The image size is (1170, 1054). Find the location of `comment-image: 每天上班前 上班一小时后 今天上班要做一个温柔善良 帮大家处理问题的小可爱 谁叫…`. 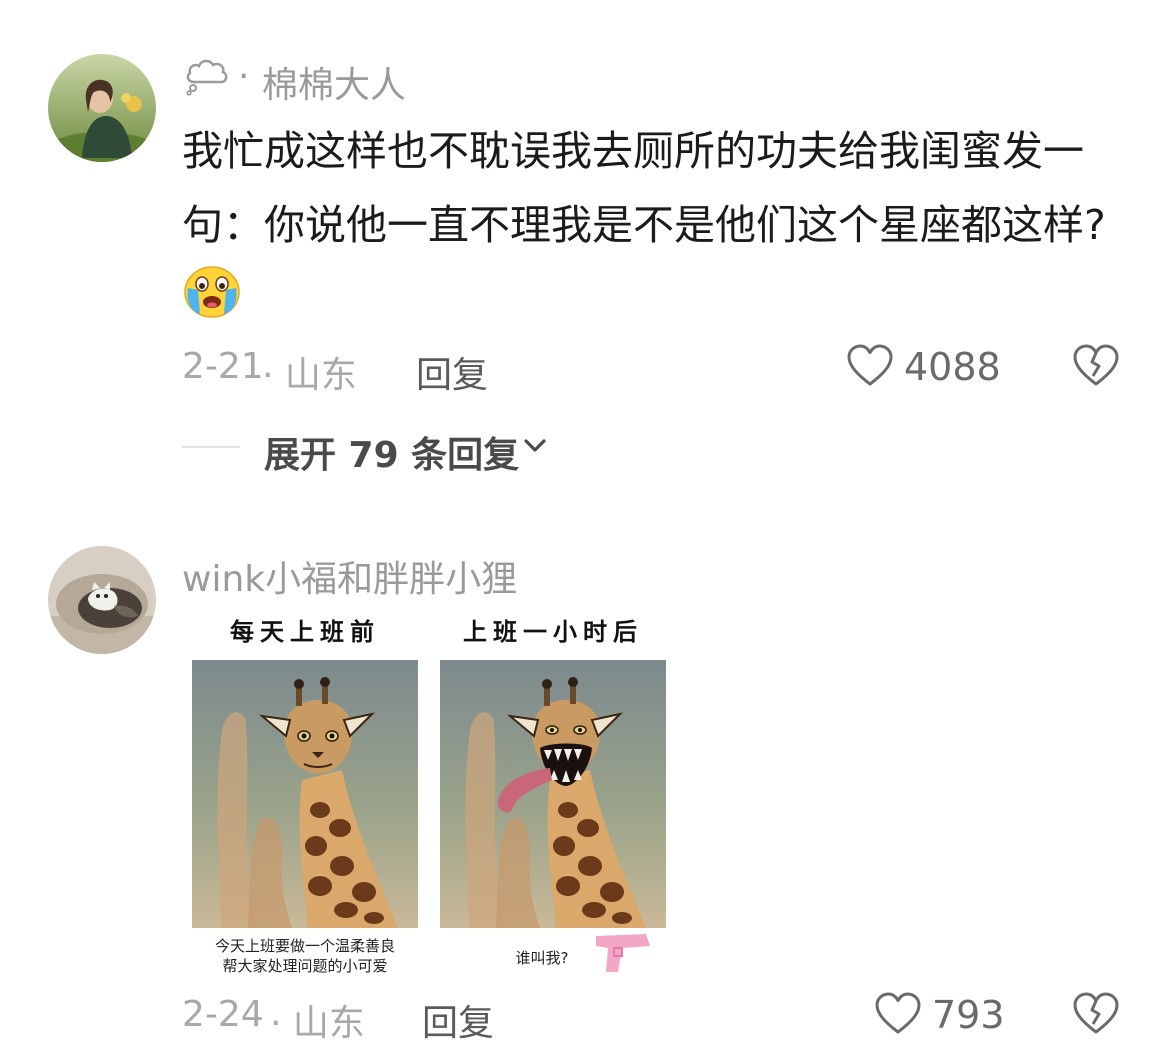

comment-image: 每天上班前 上班一小时后 今天上班要做一个温柔善良 帮大家处理问题的小可爱 谁叫… is located at coordinates (429, 790).